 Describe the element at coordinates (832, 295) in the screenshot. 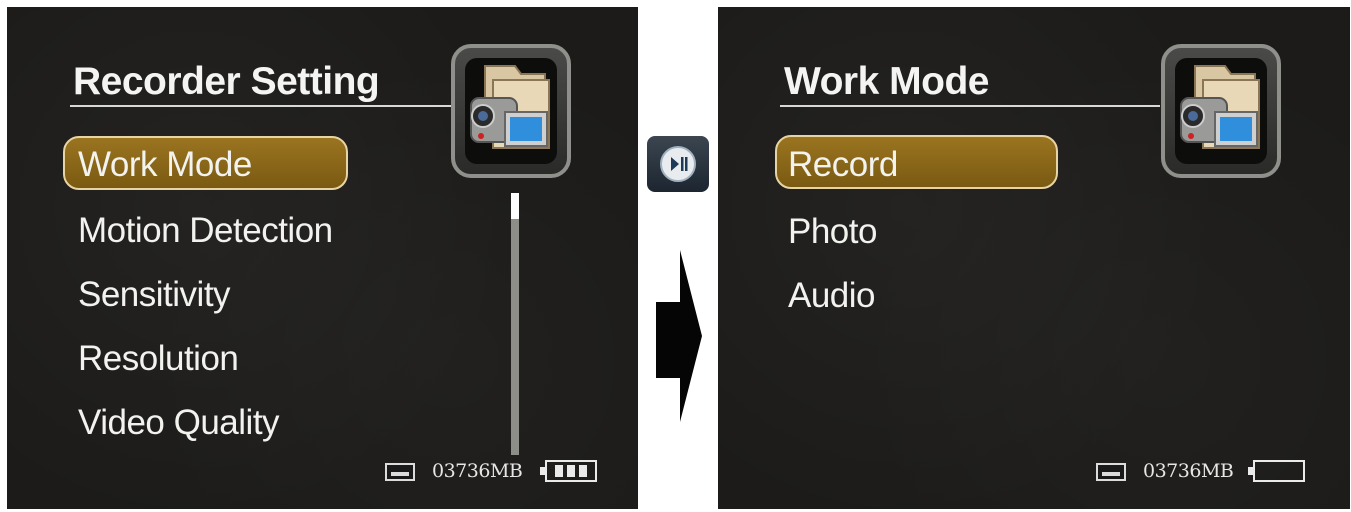

I see `menu-item-audio: Audio` at that location.